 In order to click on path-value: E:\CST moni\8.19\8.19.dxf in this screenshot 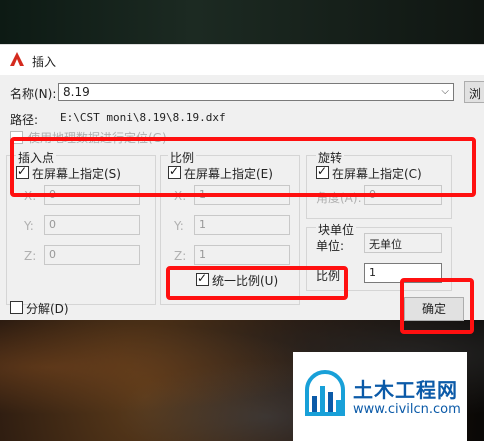, I will do `click(143, 117)`.